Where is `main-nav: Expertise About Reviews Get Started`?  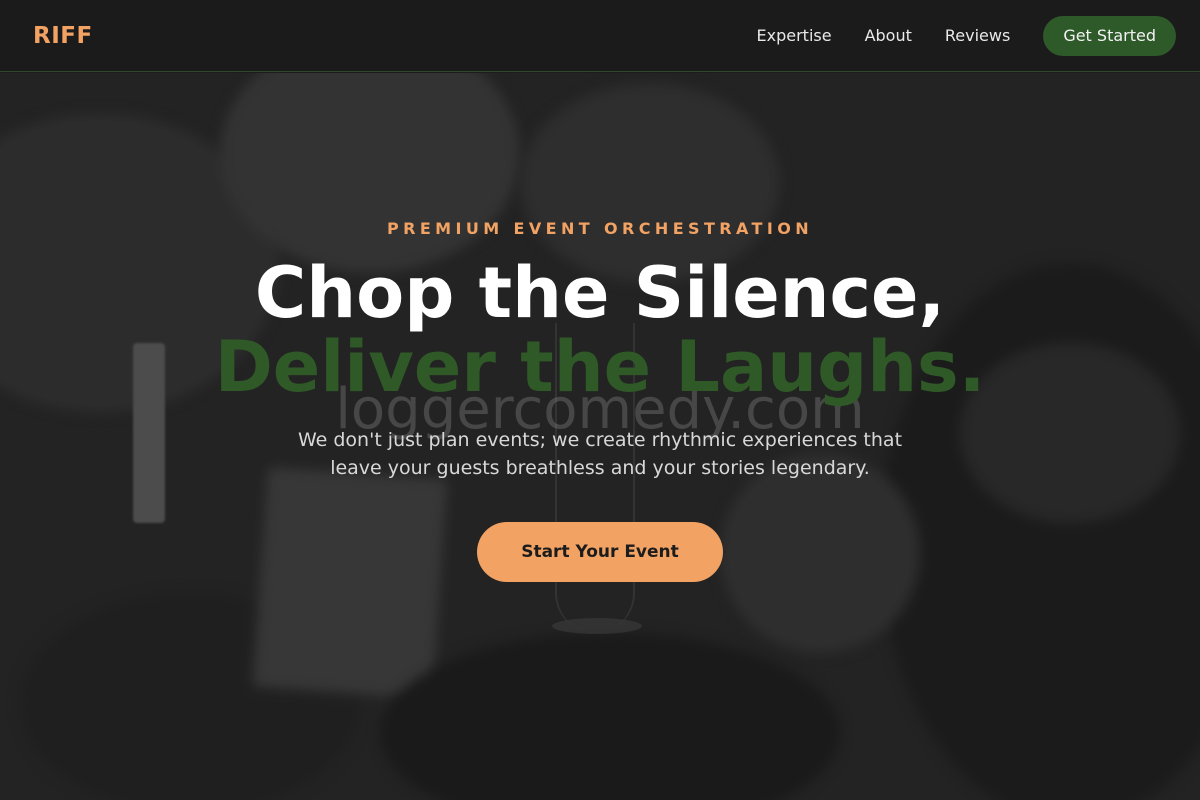 main-nav: Expertise About Reviews Get Started is located at coordinates (966, 35).